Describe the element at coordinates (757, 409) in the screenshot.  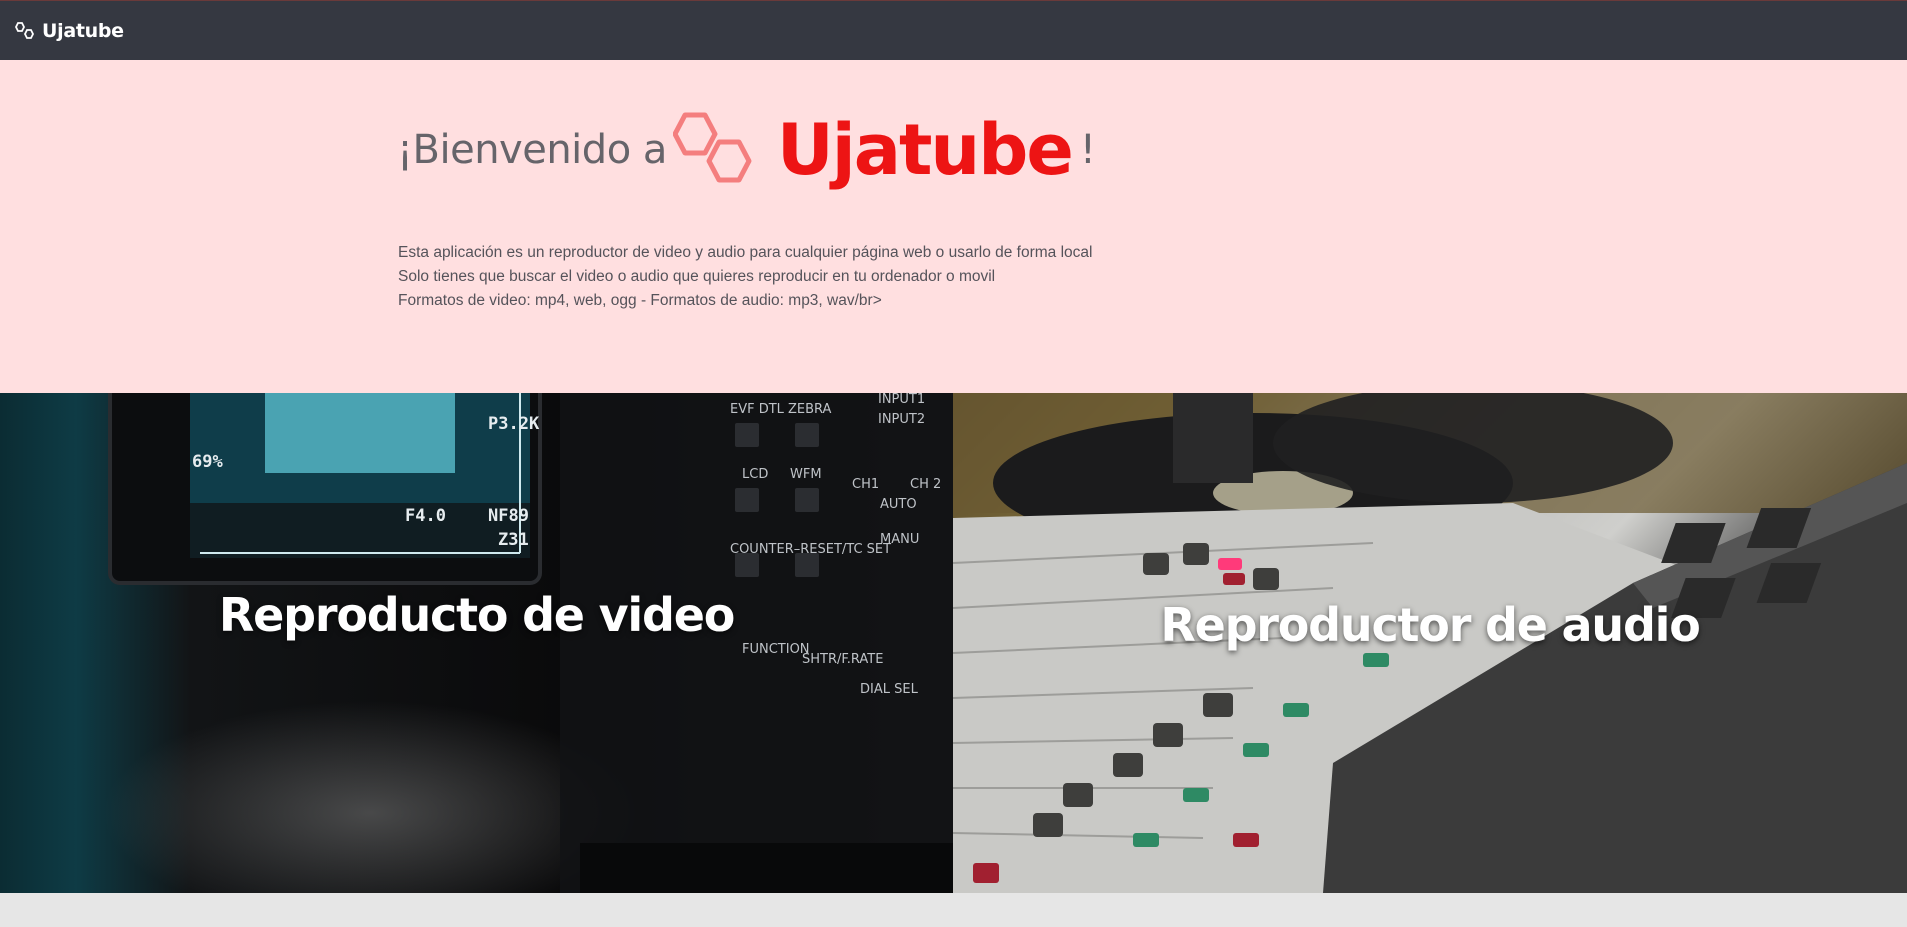
I see `svg-text: EVF DTL` at that location.